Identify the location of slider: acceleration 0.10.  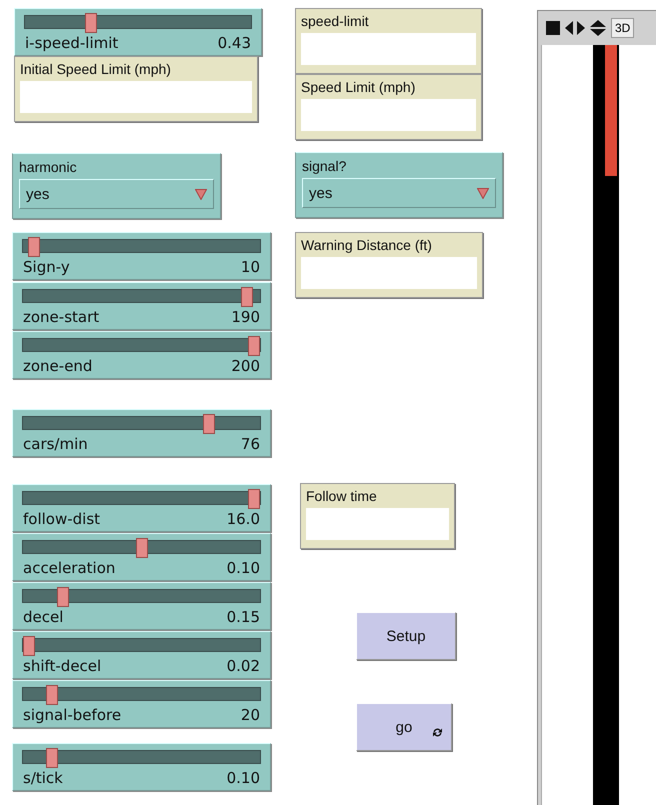
(141, 557).